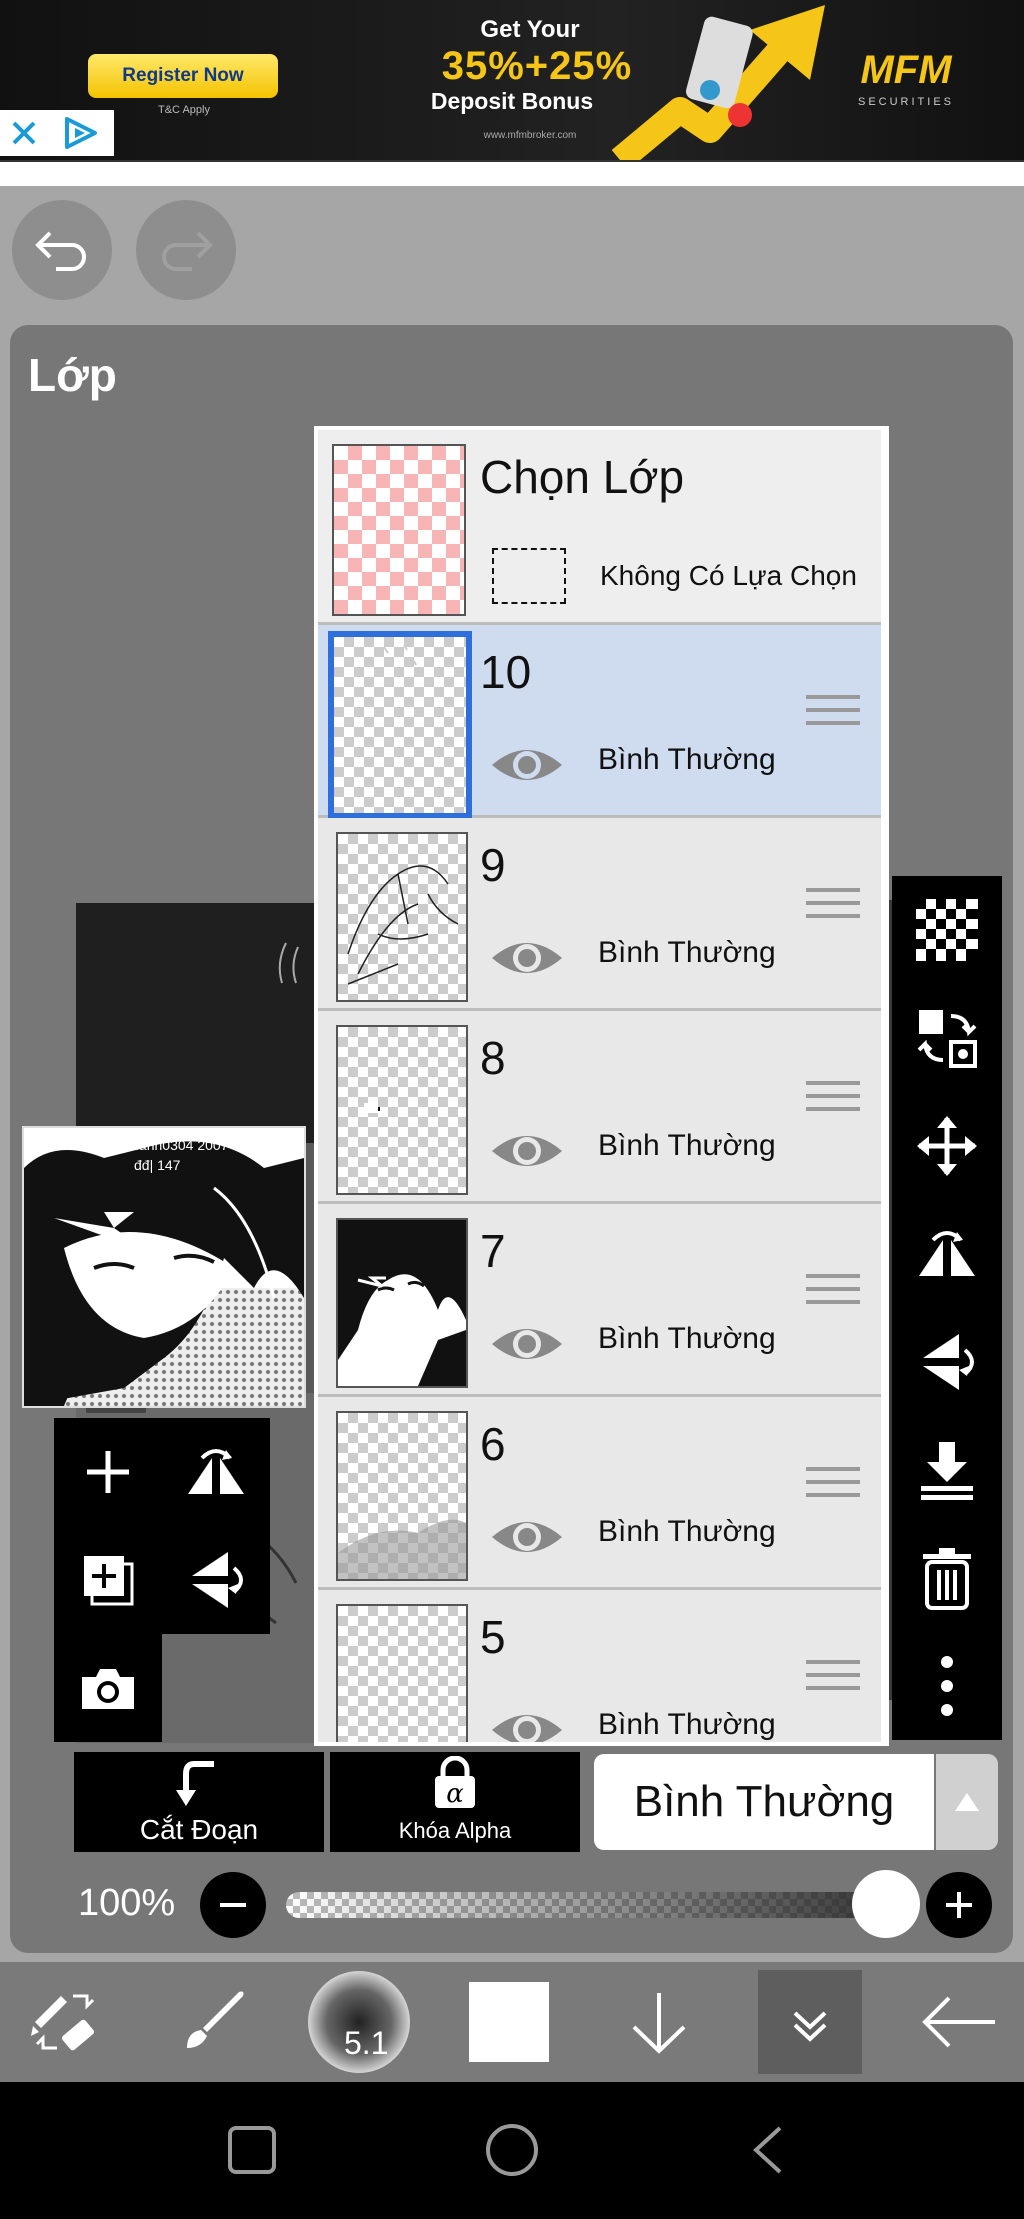 The image size is (1024, 2219). I want to click on delete-layer-button, so click(947, 1578).